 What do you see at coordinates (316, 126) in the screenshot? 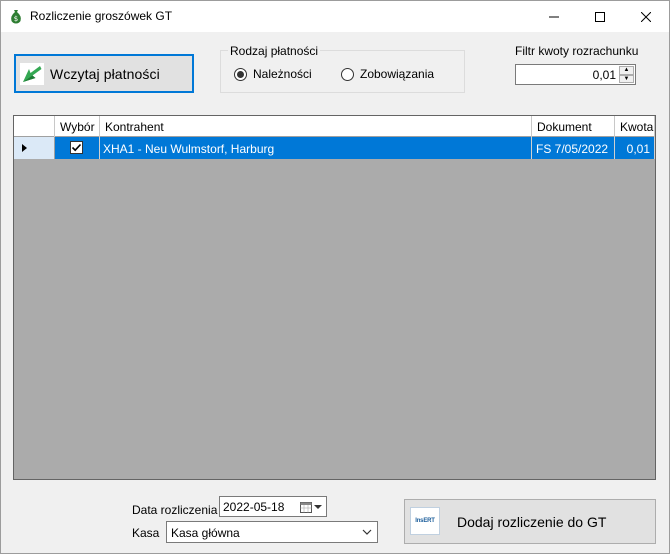
I see `column-header-kontrahent: Kontrahent` at bounding box center [316, 126].